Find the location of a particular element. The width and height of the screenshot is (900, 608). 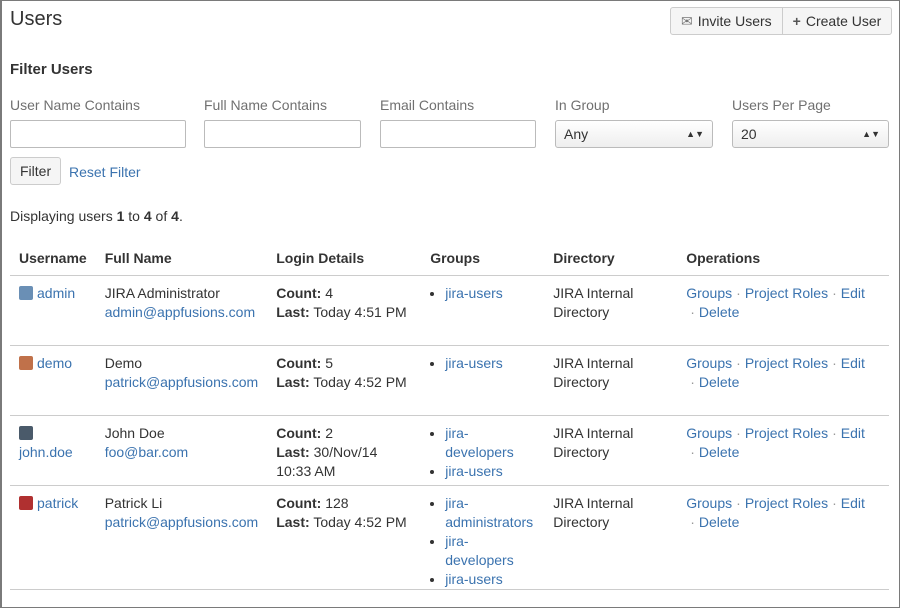

field-label: Email Contains is located at coordinates (427, 105).